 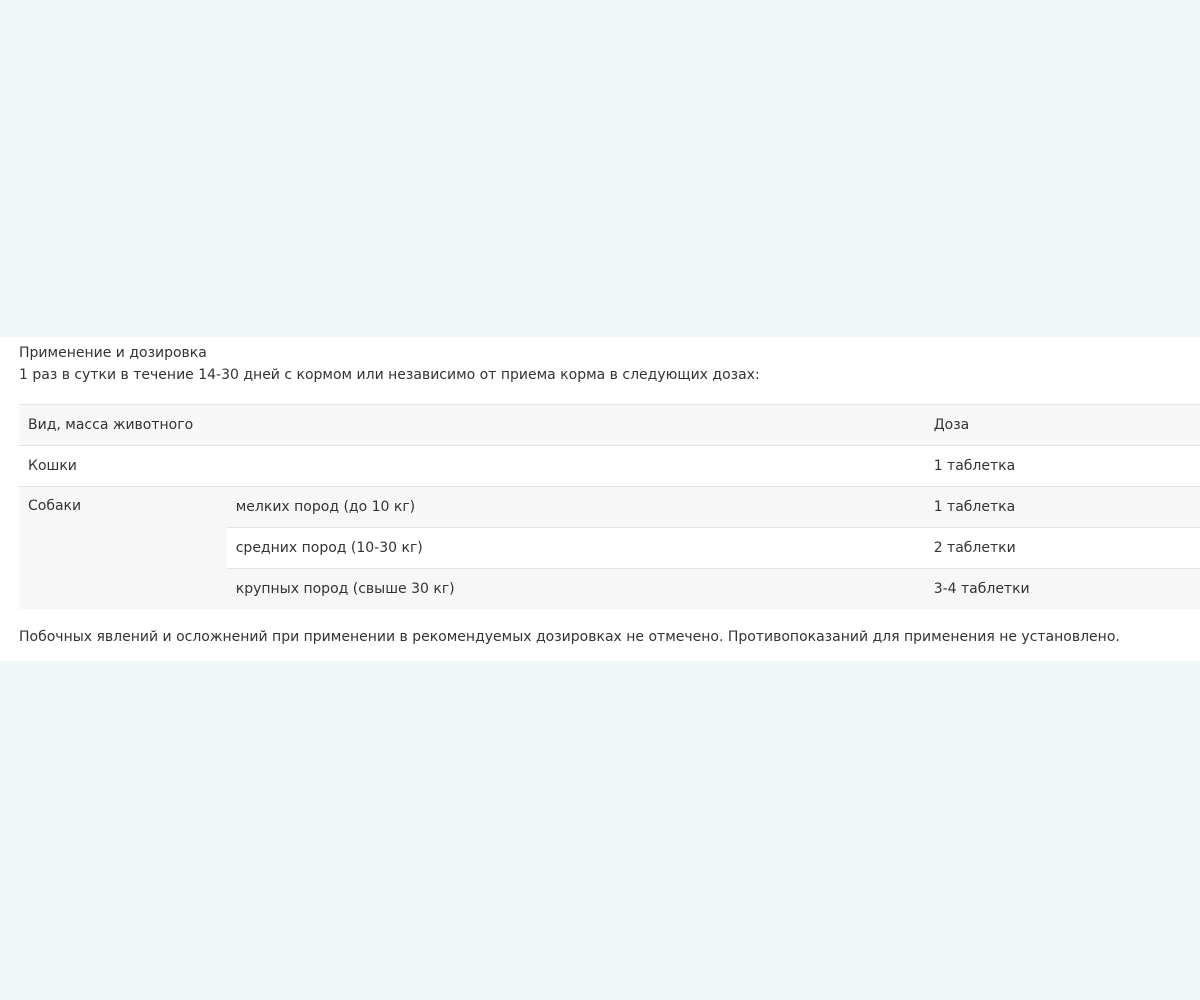 I want to click on table-row: Кошки 1 таблетка, so click(x=609, y=466).